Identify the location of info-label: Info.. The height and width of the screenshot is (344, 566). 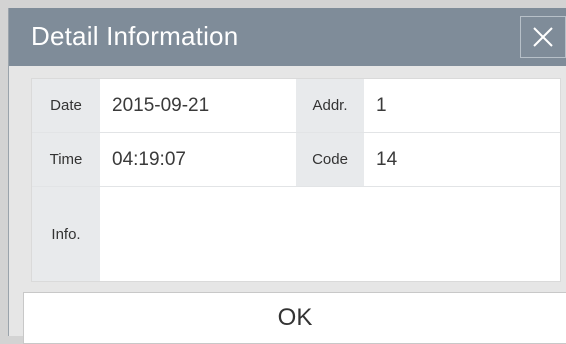
(66, 234).